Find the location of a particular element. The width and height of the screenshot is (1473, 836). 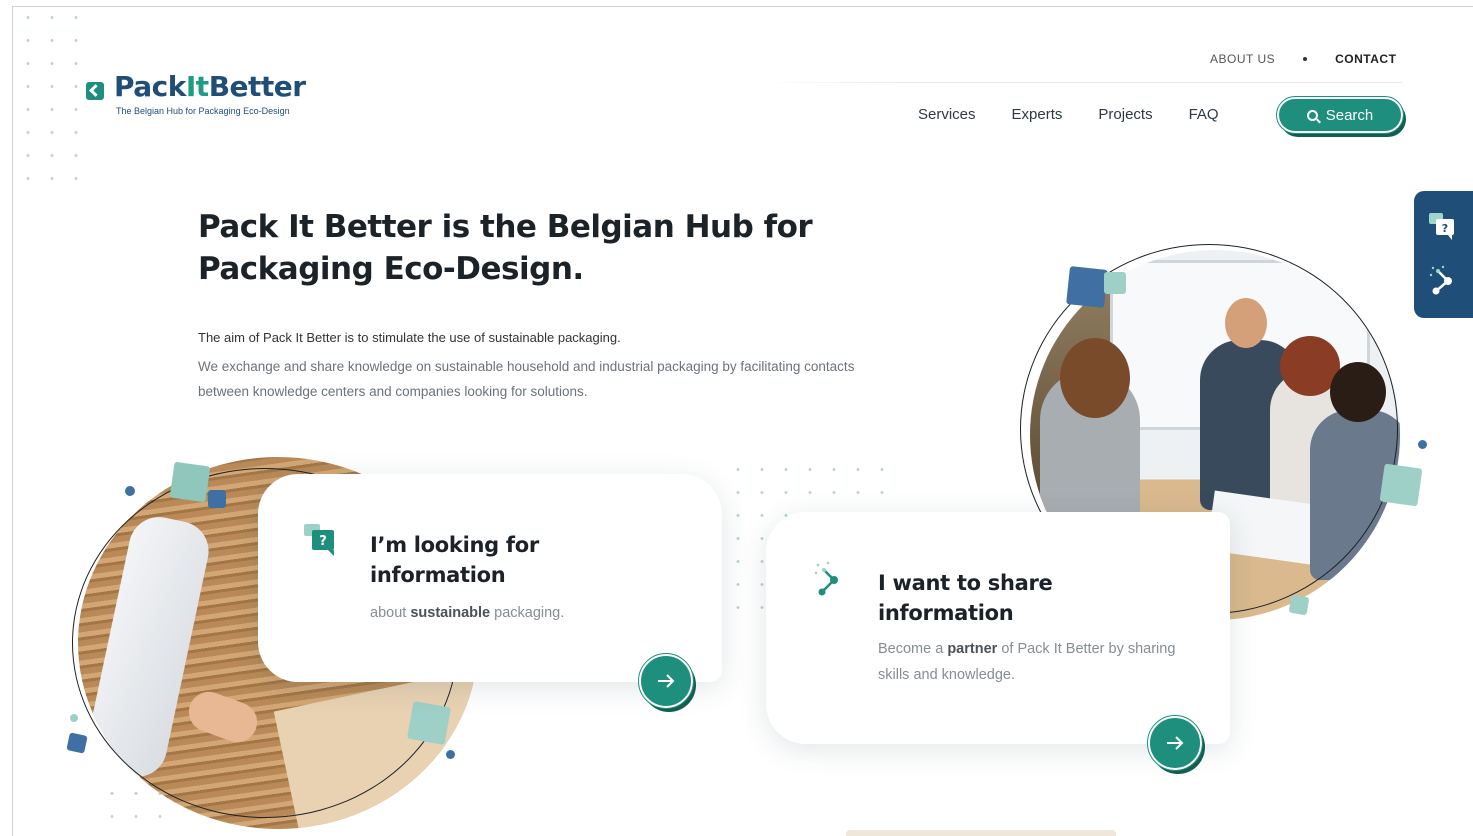

main-navigation: Services Experts Projects FAQ is located at coordinates (1086, 114).